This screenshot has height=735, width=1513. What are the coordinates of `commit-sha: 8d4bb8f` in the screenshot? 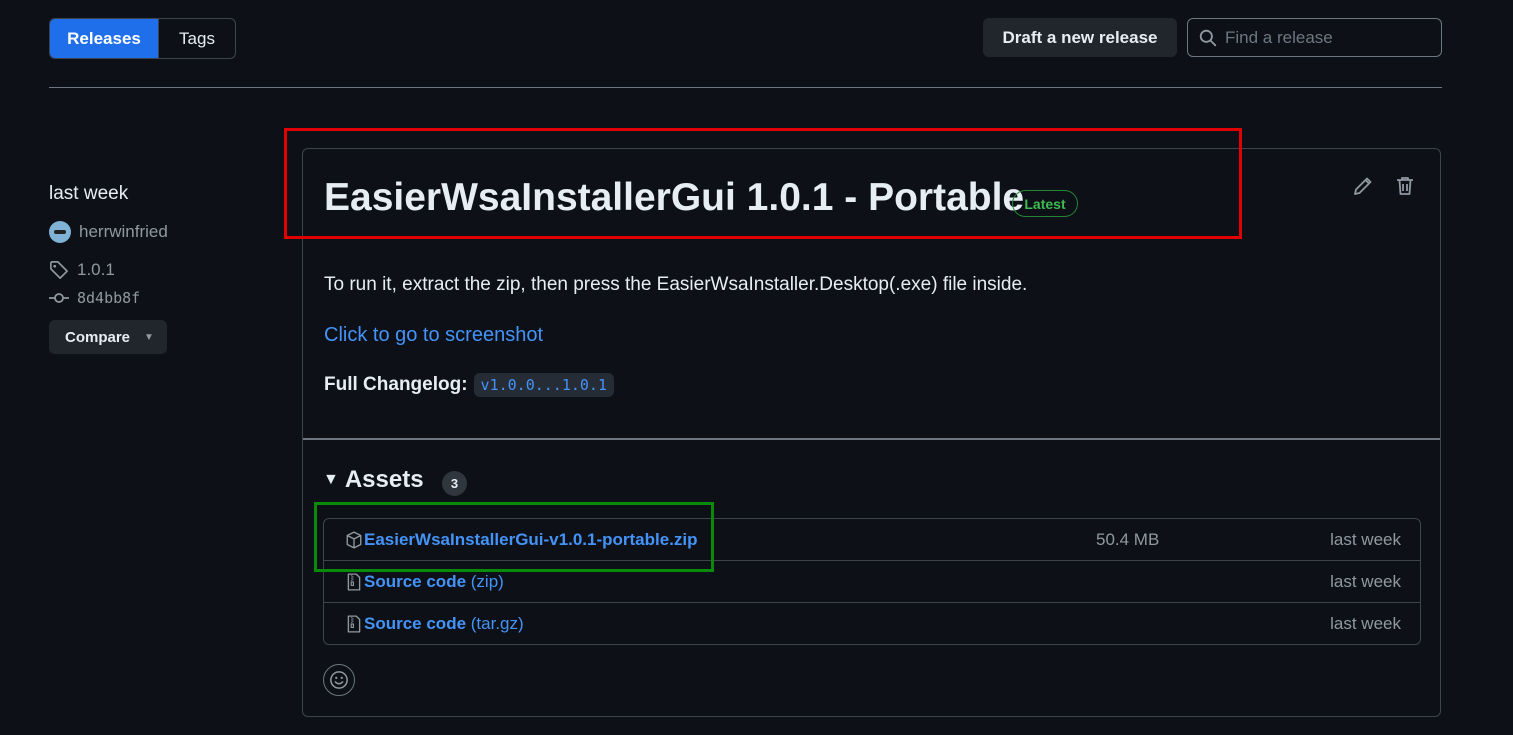 It's located at (108, 298).